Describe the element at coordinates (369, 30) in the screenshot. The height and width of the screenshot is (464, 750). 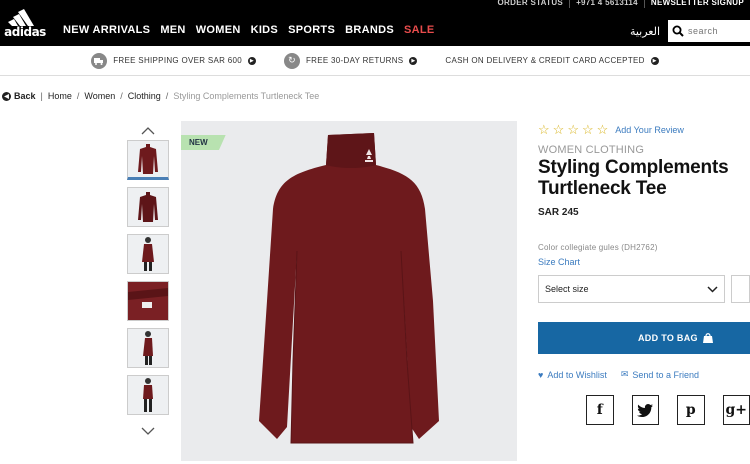
I see `nav-brands: BRANDS` at that location.